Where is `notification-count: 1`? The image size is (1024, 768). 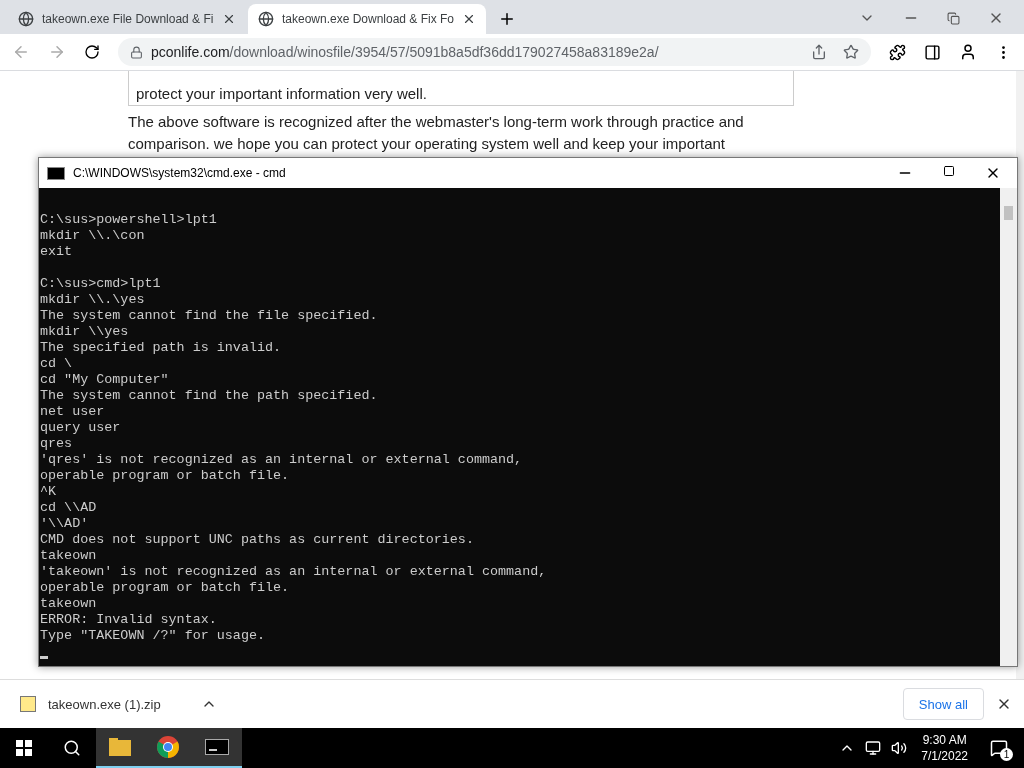 notification-count: 1 is located at coordinates (1006, 754).